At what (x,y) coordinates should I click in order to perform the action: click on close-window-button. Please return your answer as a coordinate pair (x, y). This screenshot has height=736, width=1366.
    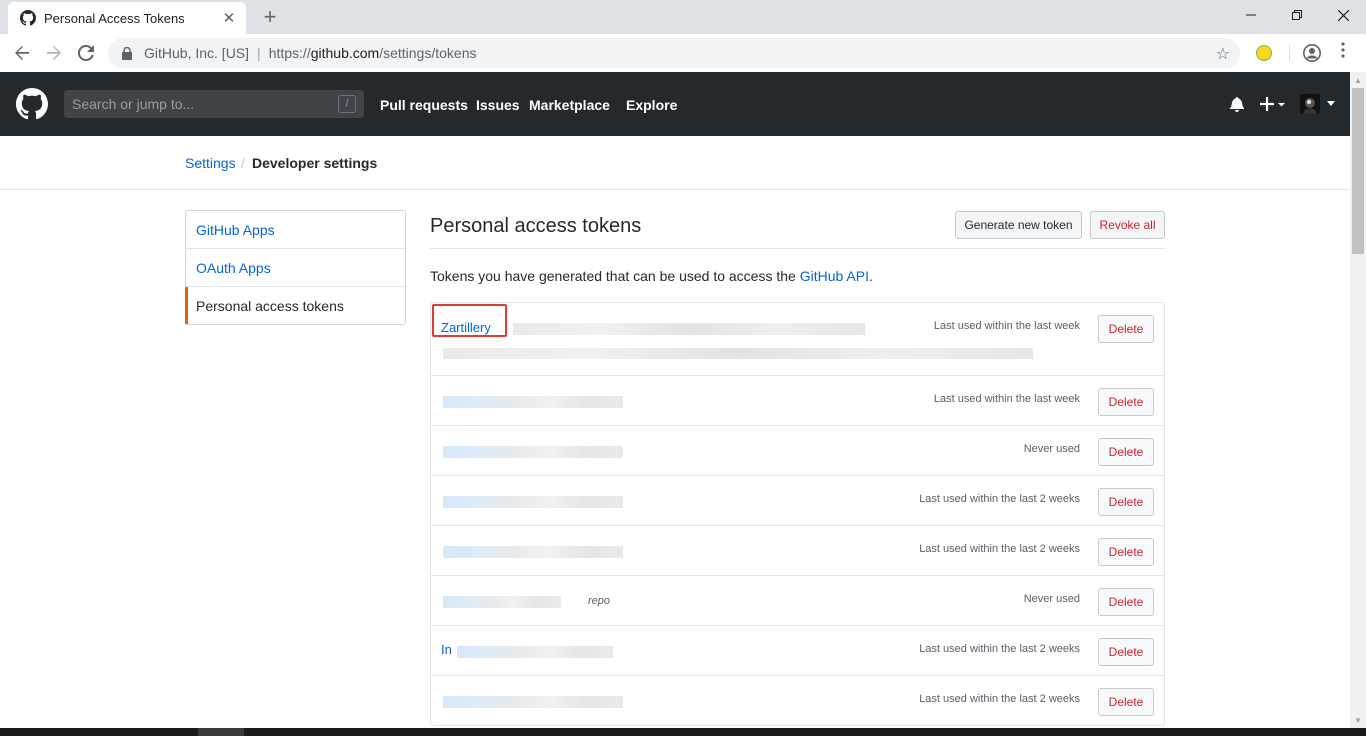
    Looking at the image, I should click on (1343, 15).